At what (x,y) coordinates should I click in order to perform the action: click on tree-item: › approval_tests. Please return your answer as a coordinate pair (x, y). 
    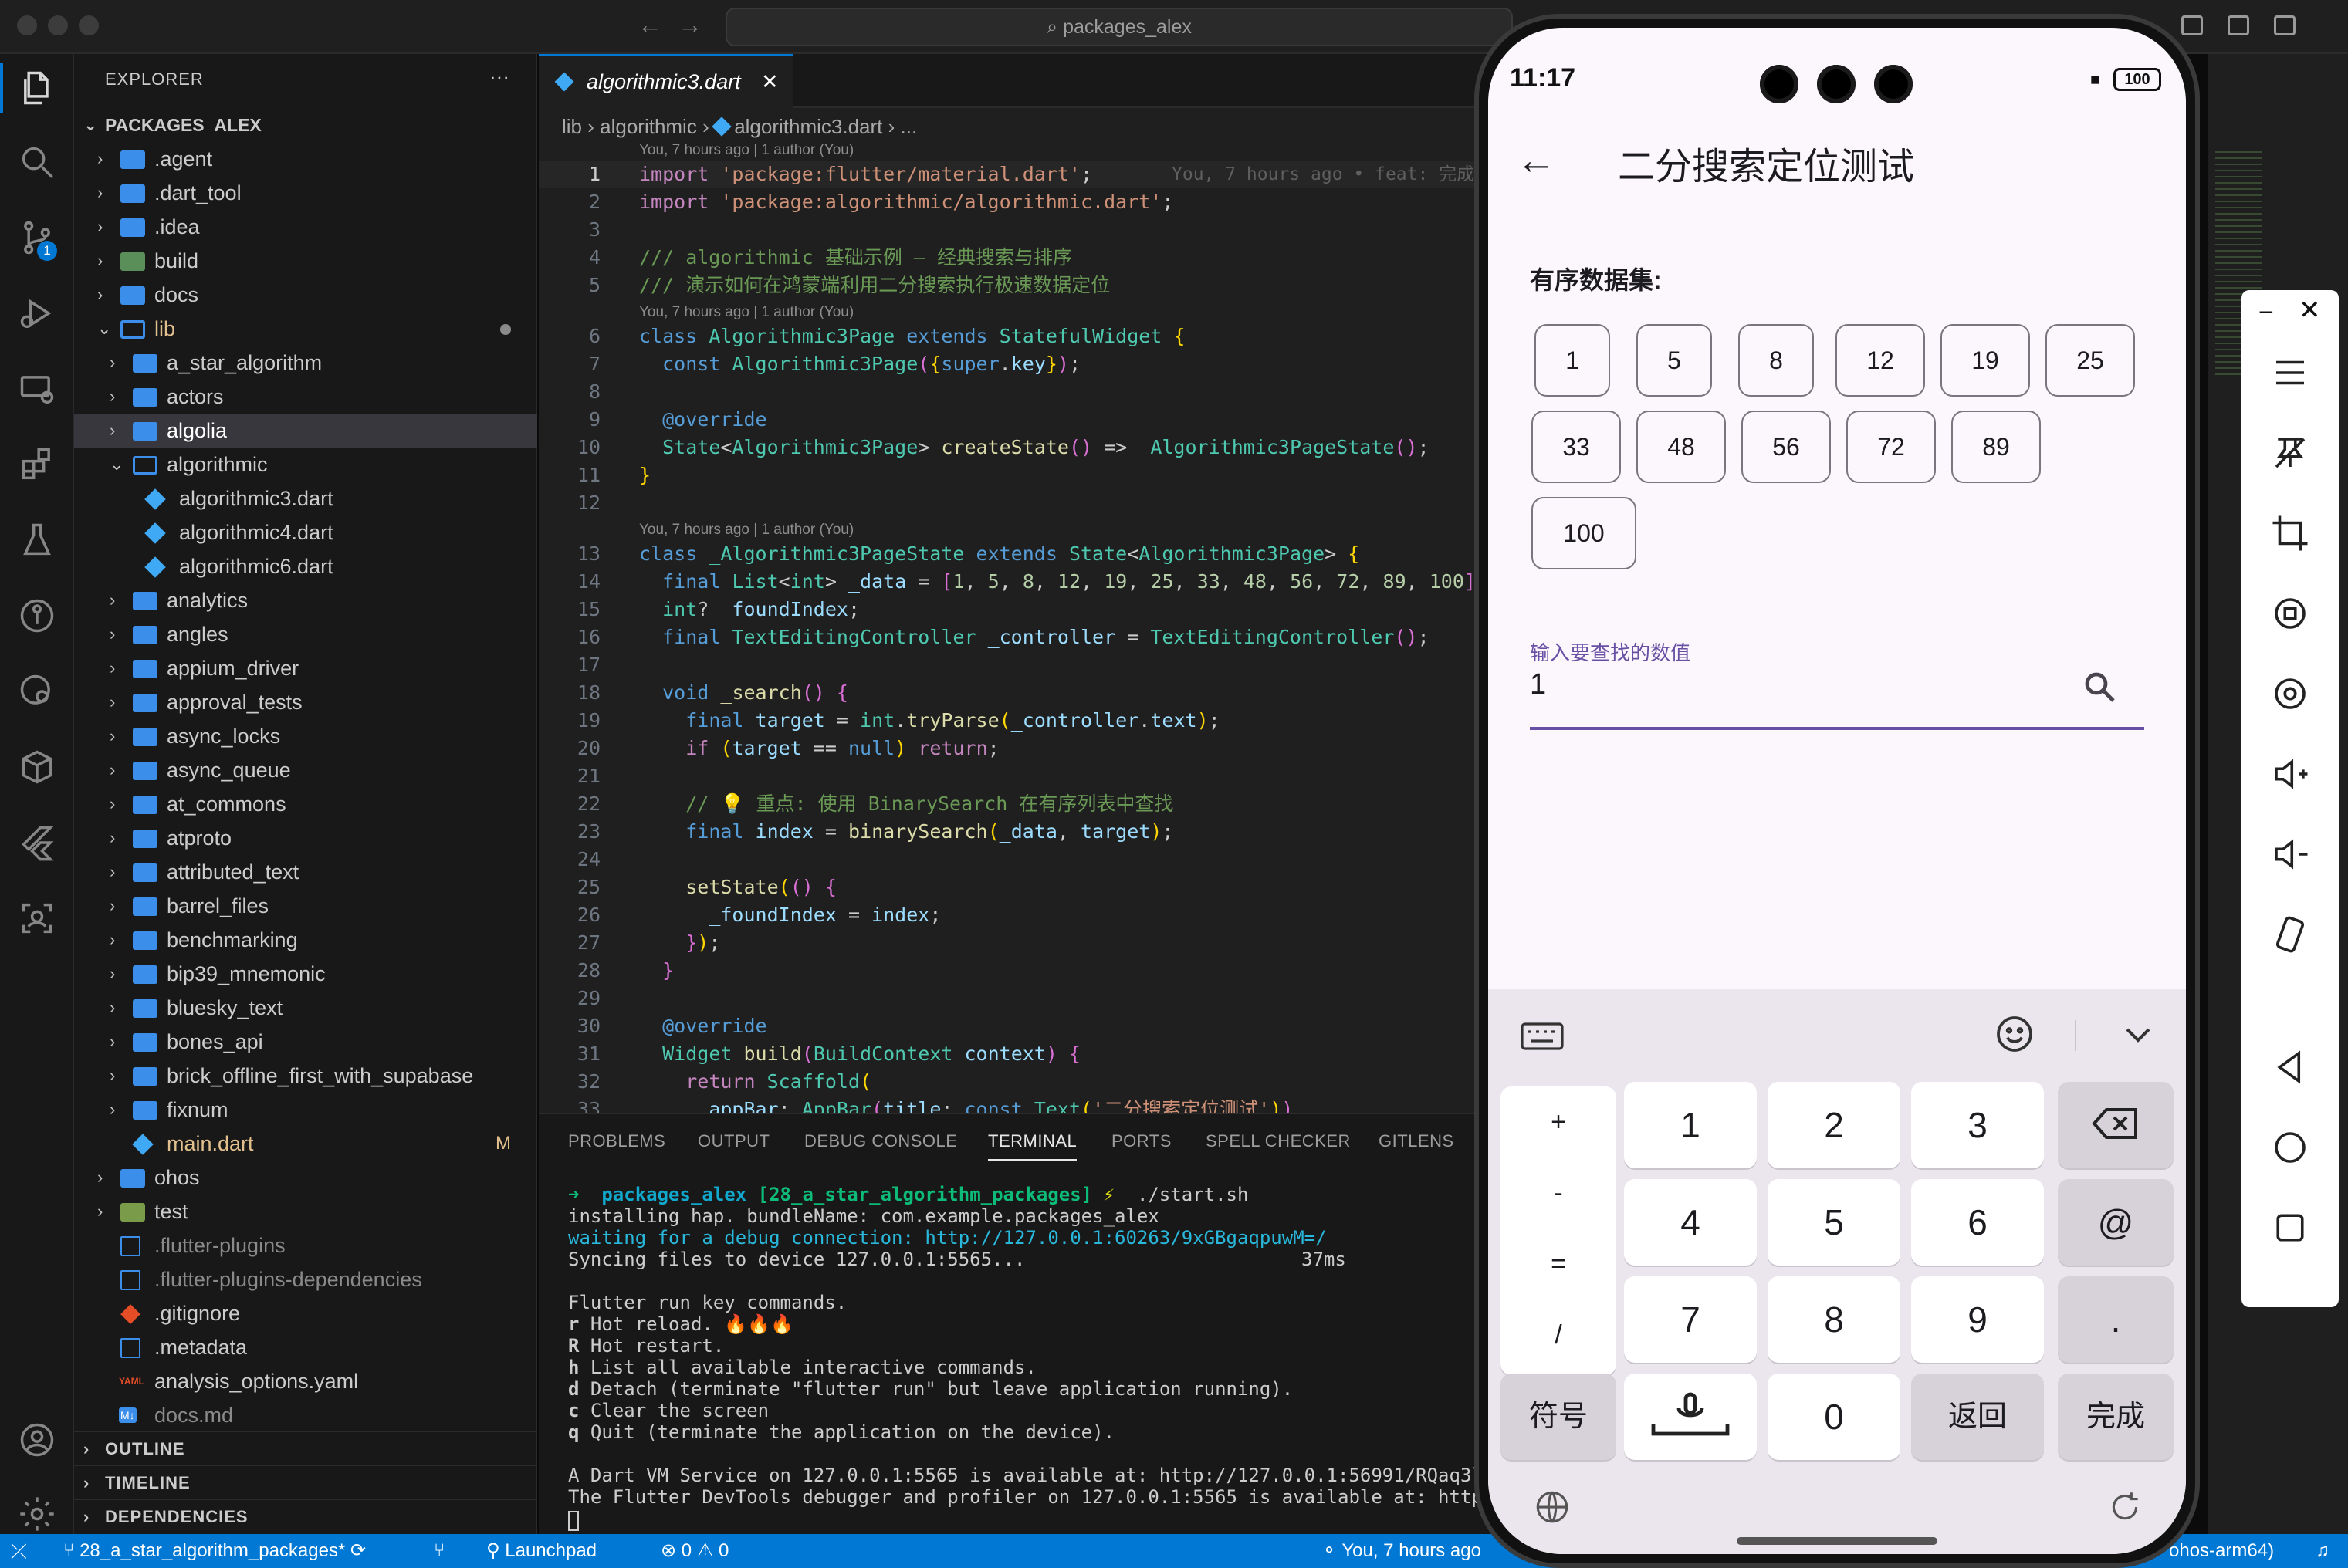
    Looking at the image, I should click on (305, 702).